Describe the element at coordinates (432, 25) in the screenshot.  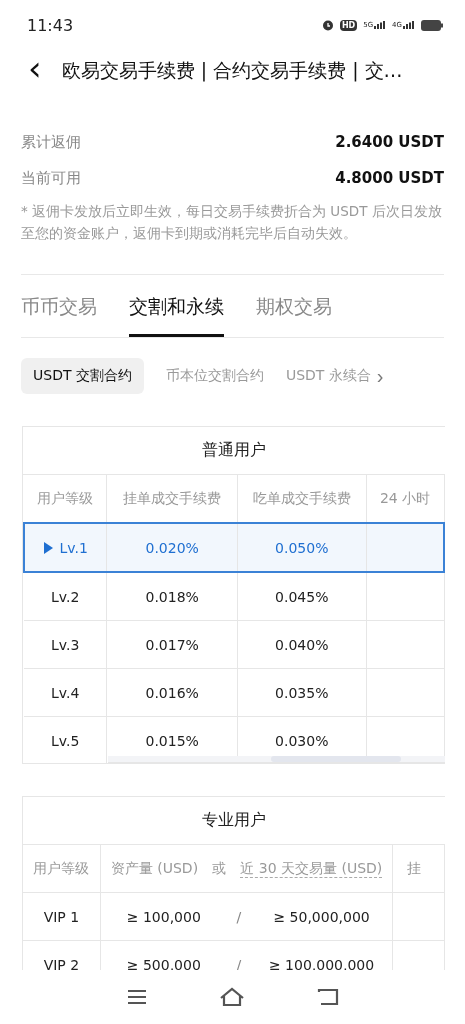
I see `battery-icon` at that location.